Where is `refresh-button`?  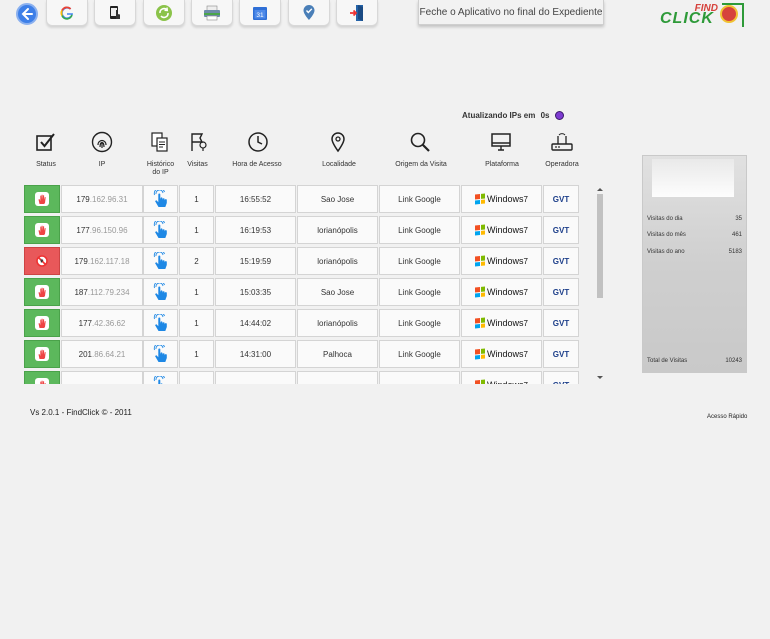
refresh-button is located at coordinates (164, 13).